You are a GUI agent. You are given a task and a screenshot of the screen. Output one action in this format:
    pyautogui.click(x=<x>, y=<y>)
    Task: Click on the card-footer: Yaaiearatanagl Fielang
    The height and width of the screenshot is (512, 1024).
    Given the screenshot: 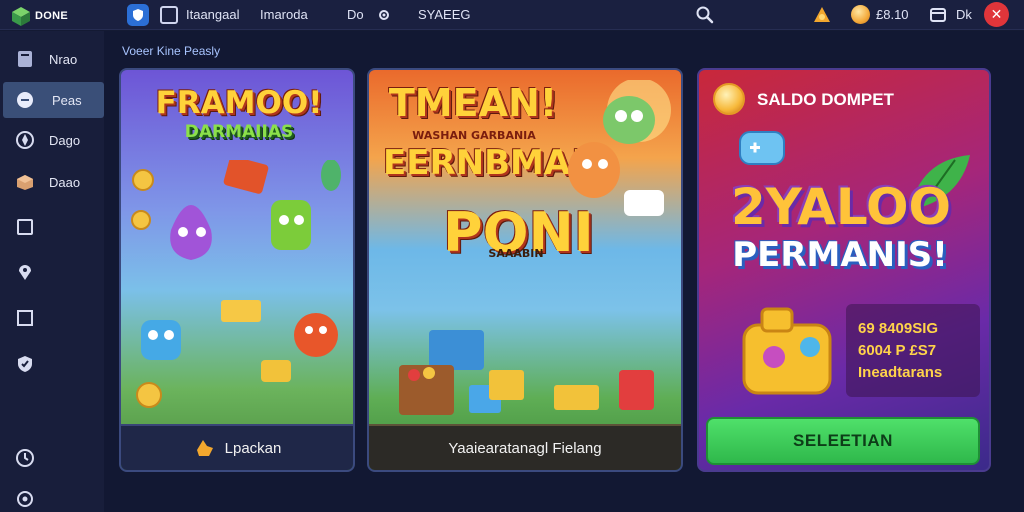 What is the action you would take?
    pyautogui.click(x=525, y=447)
    